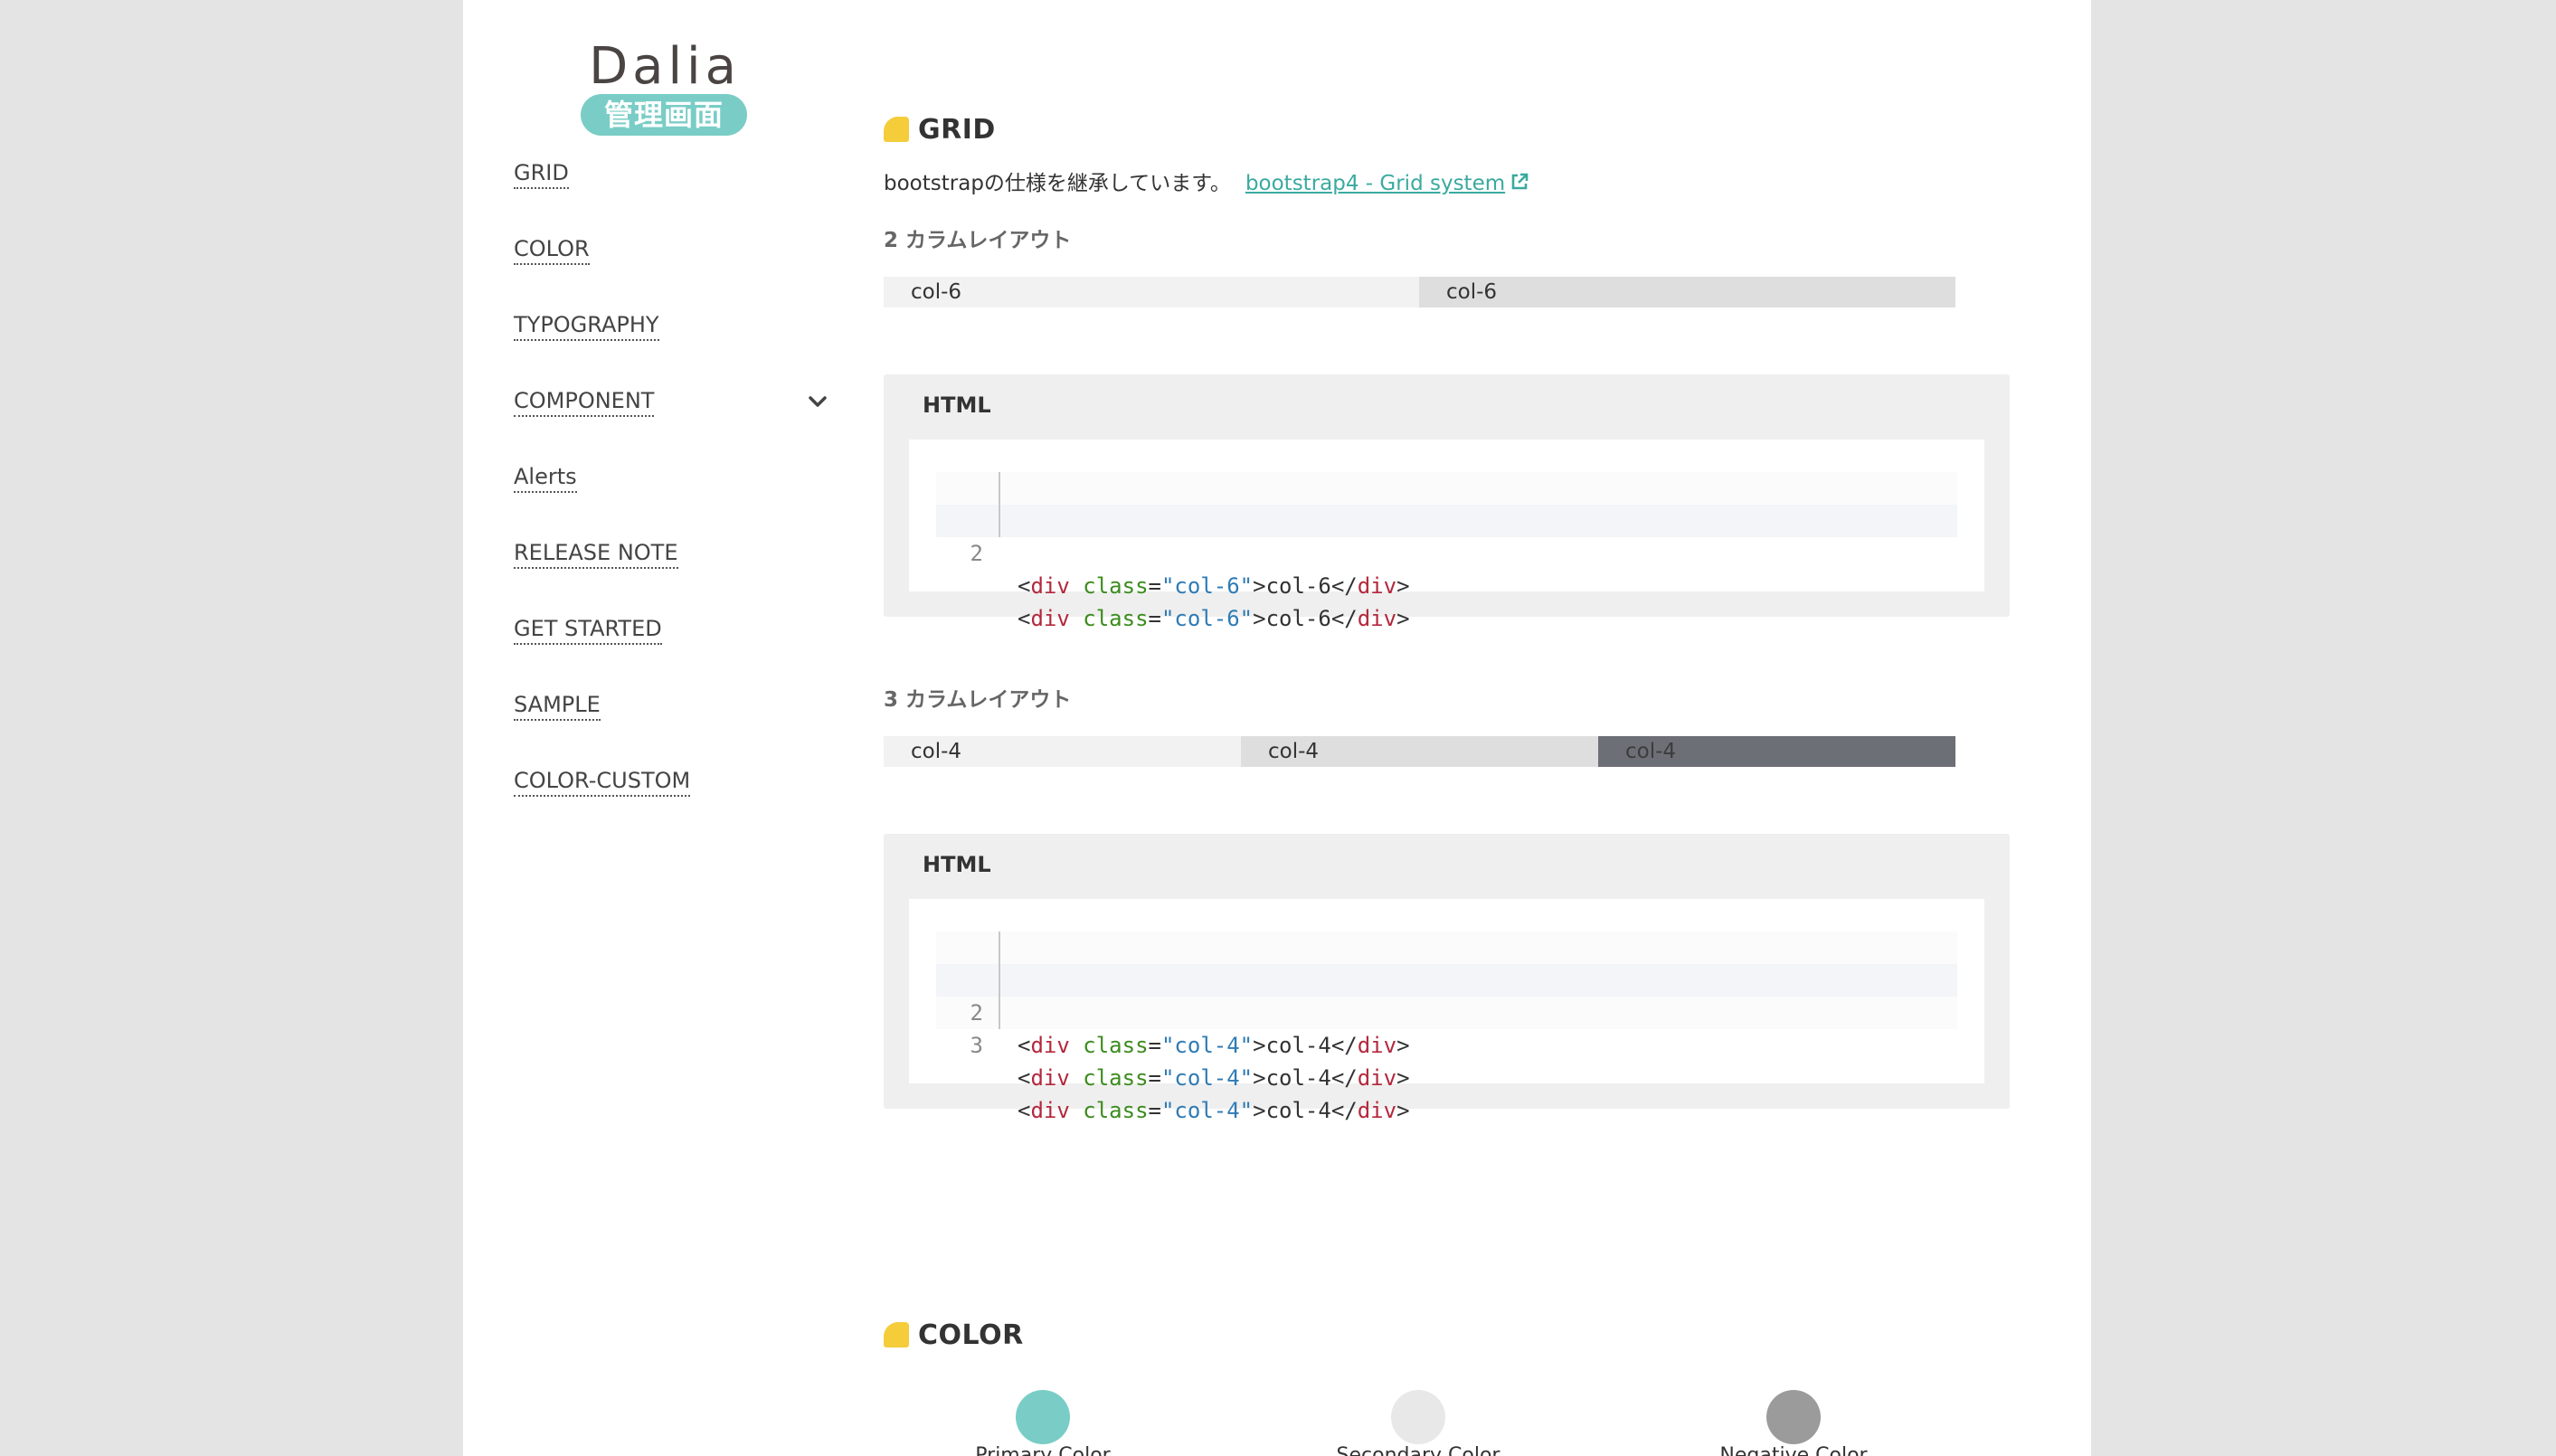 This screenshot has width=2556, height=1456. Describe the element at coordinates (596, 554) in the screenshot. I see `sidebar-link-release-note: RELEASE NOTE` at that location.